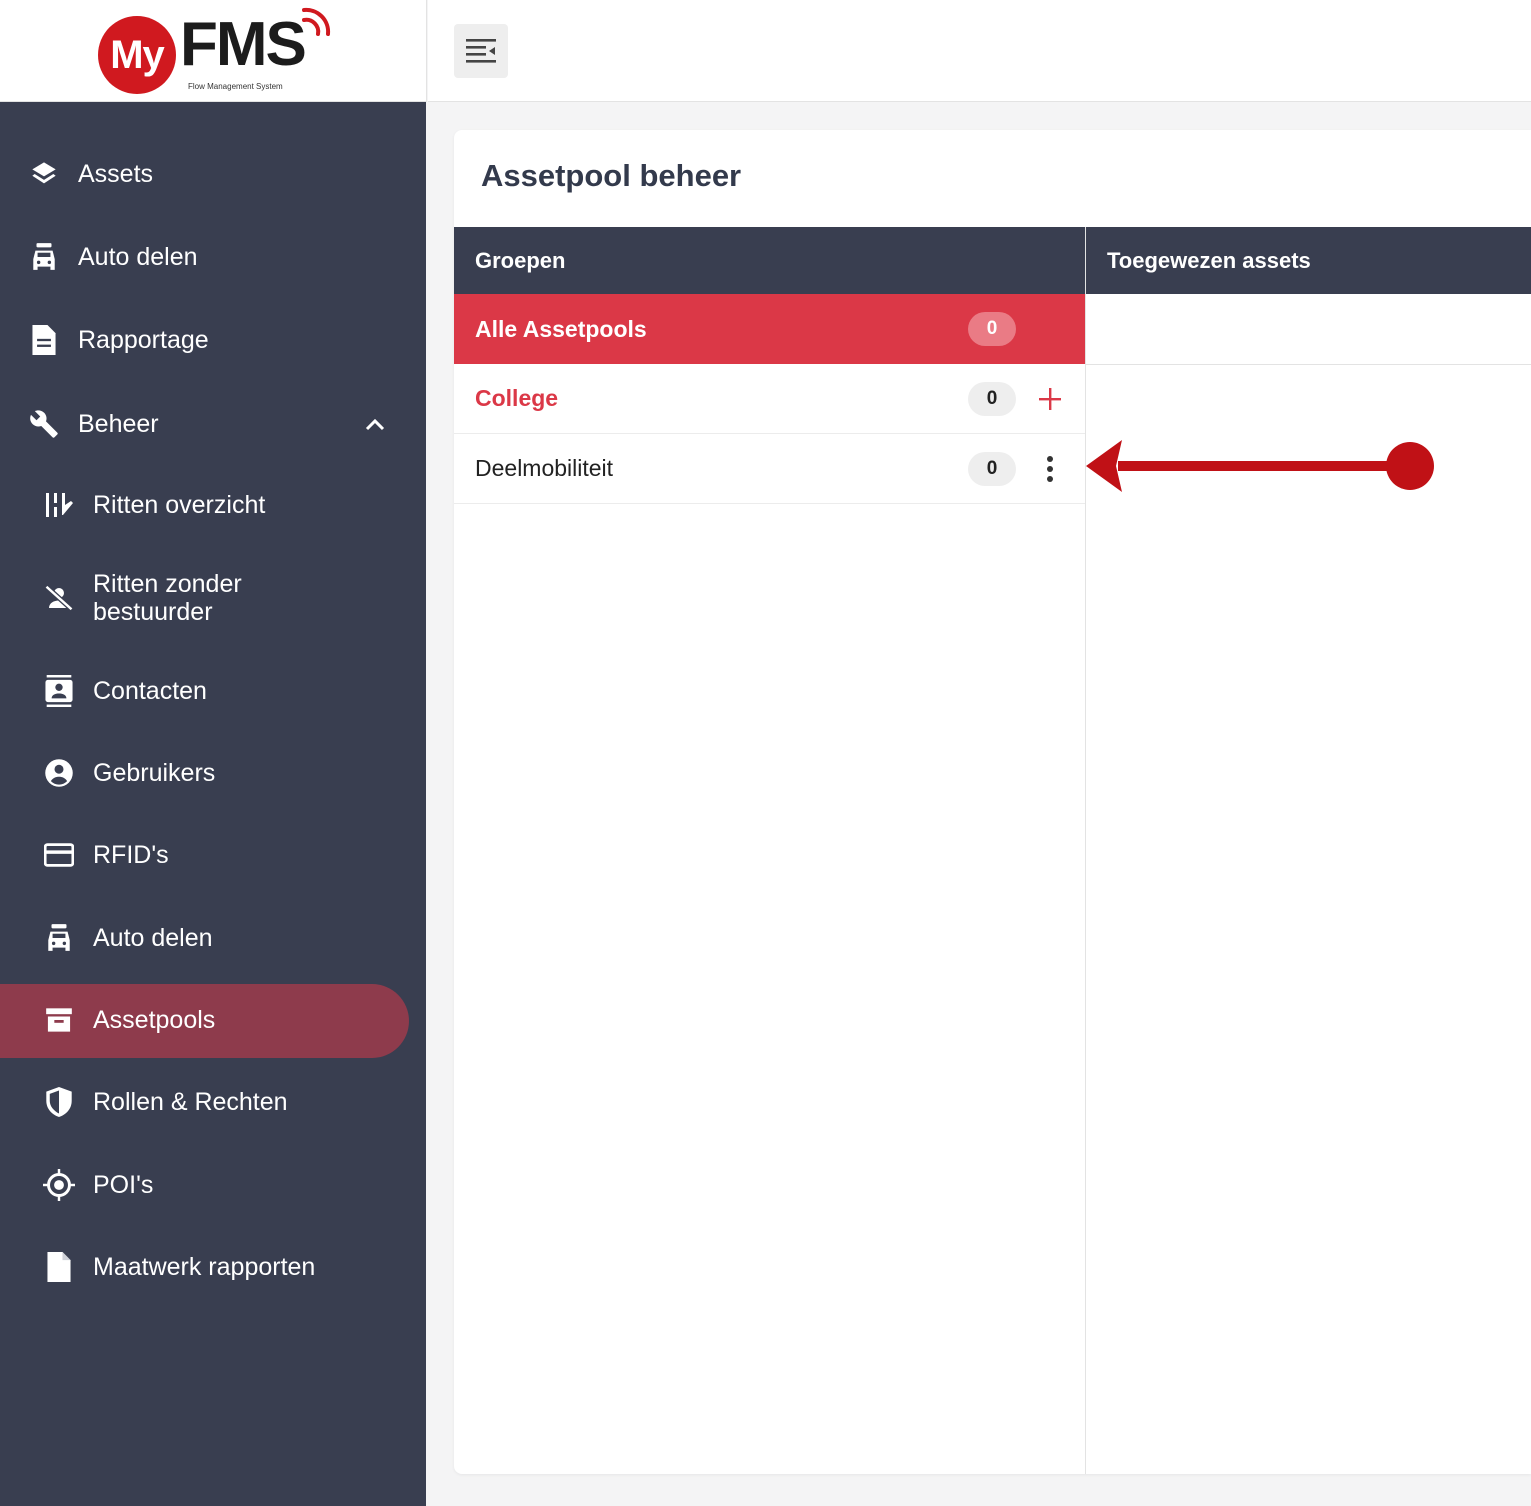 This screenshot has width=1531, height=1506. I want to click on group-row-alle-assetpools: Alle Assetpools 0, so click(769, 329).